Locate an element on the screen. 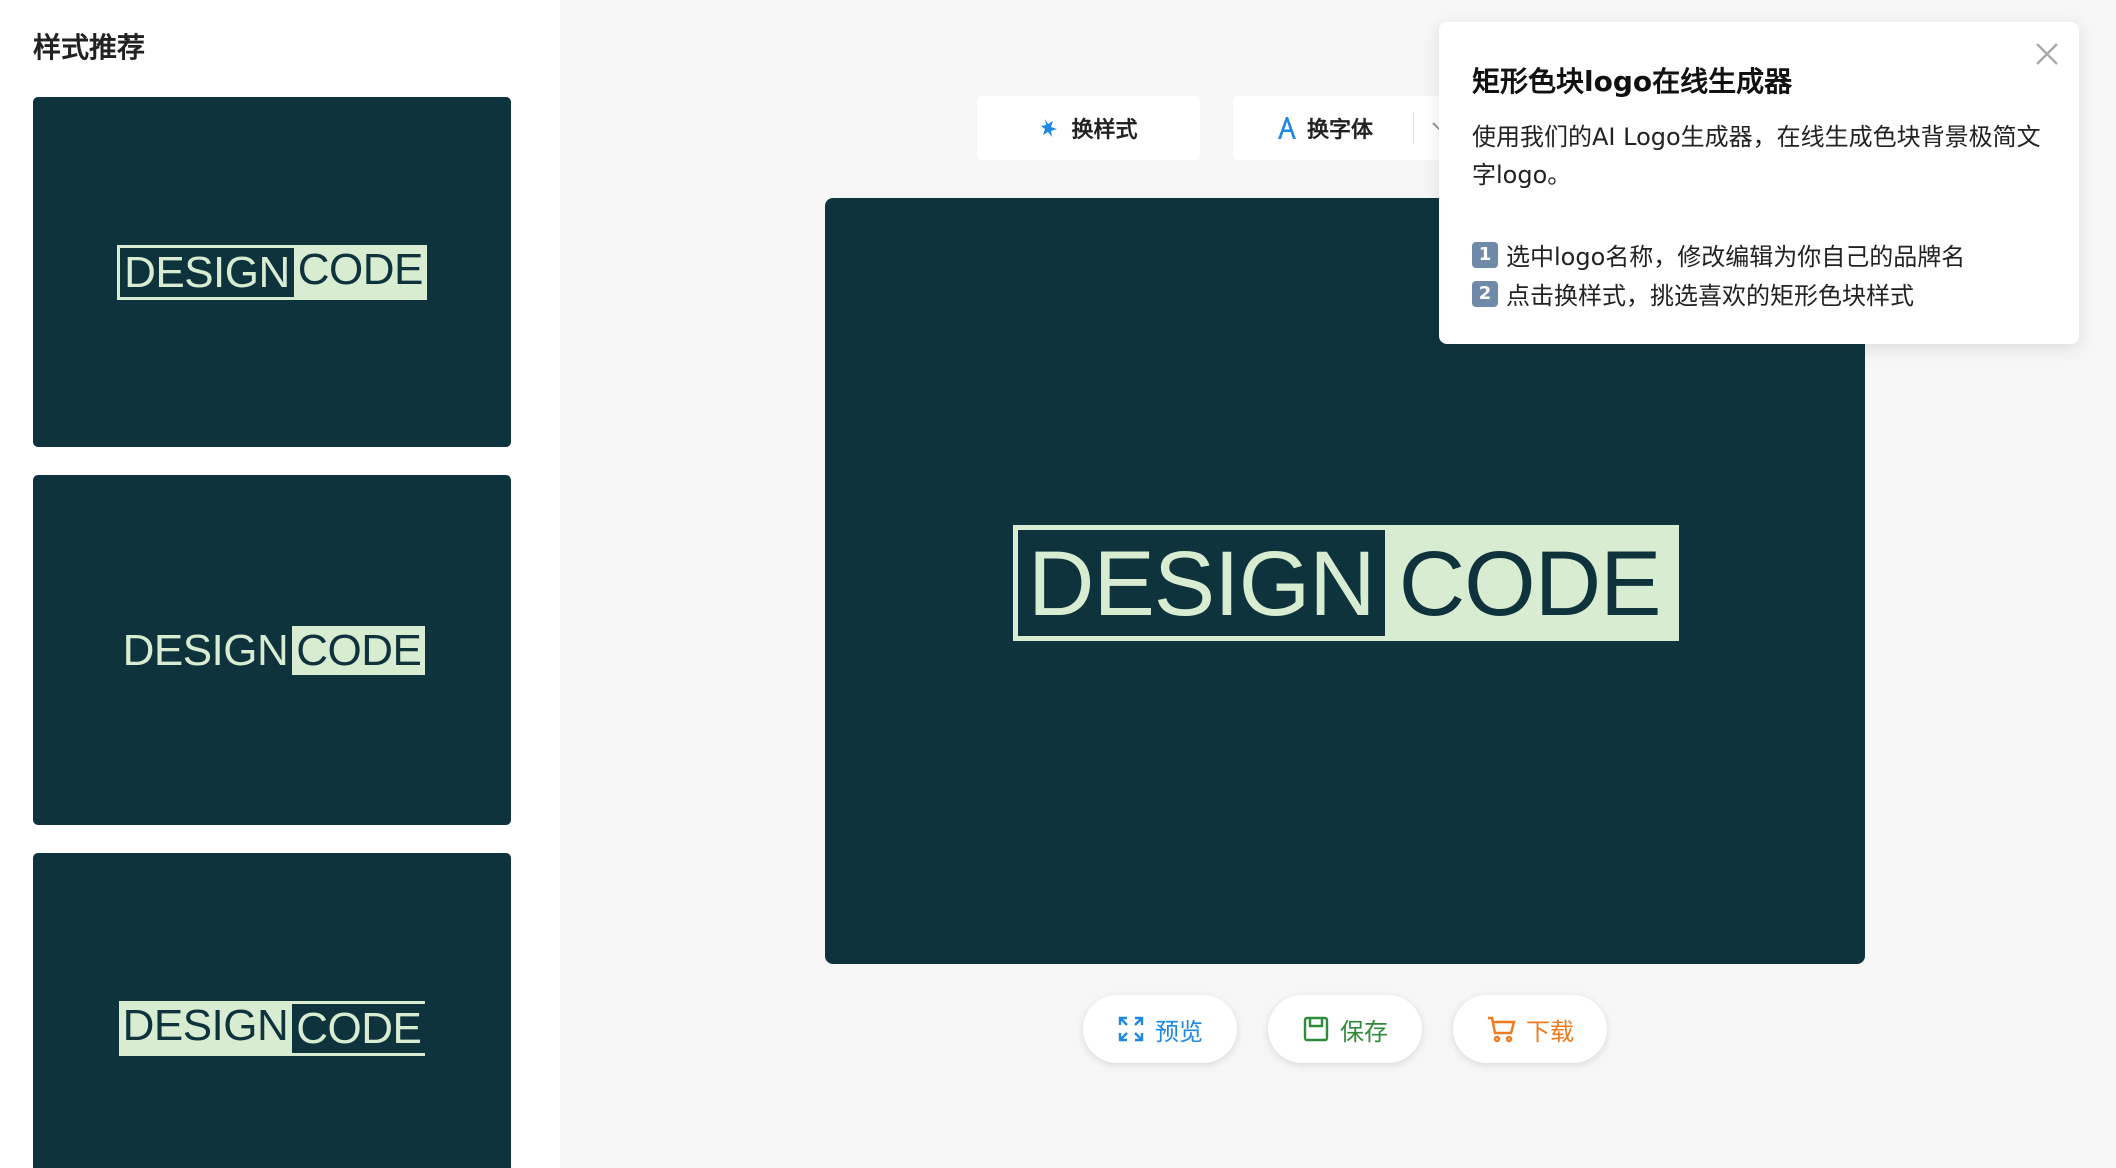  logo-name-word-2: CODE is located at coordinates (1531, 583).